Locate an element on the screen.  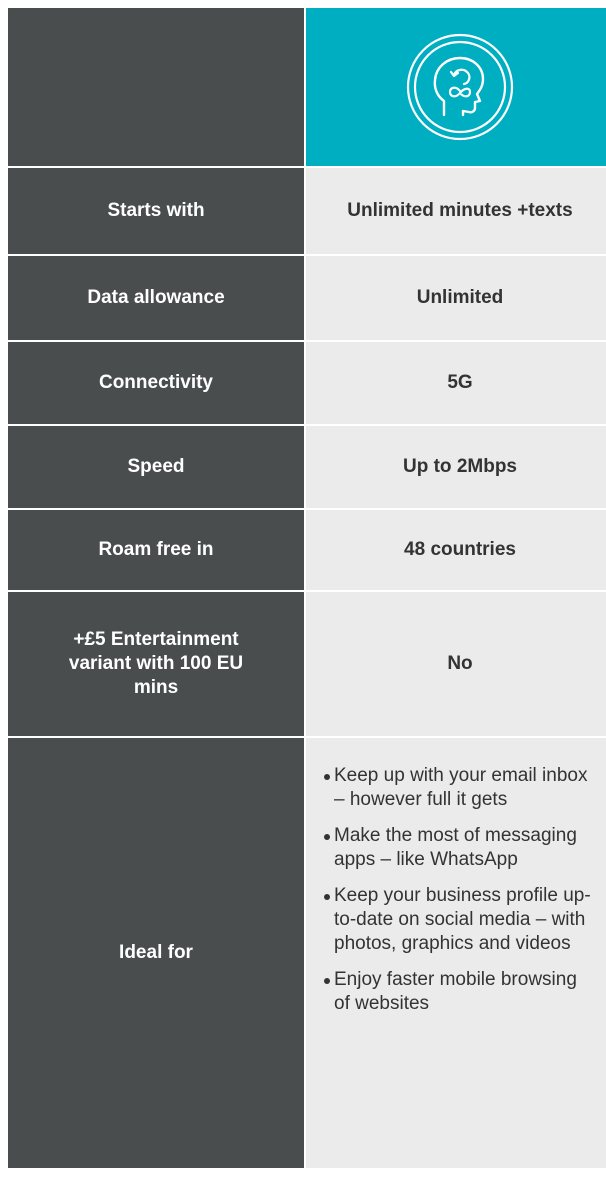
table-row: Data allowance Unlimited is located at coordinates (307, 298).